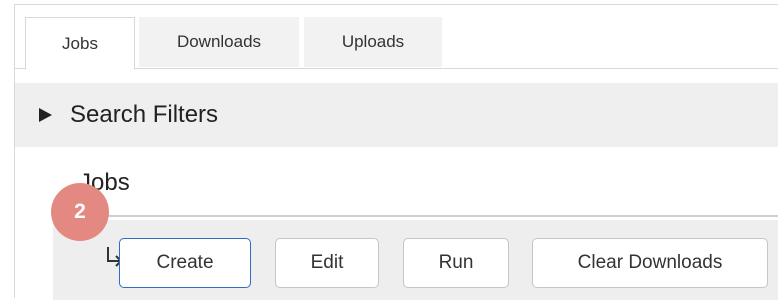 Image resolution: width=778 pixels, height=300 pixels. What do you see at coordinates (327, 263) in the screenshot?
I see `edit-button: Edit` at bounding box center [327, 263].